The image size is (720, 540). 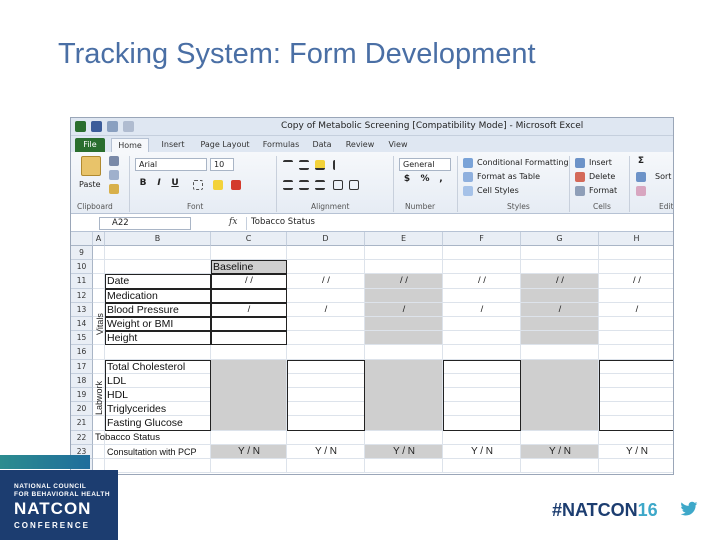 What do you see at coordinates (173, 145) in the screenshot?
I see `tab-insert: Insert` at bounding box center [173, 145].